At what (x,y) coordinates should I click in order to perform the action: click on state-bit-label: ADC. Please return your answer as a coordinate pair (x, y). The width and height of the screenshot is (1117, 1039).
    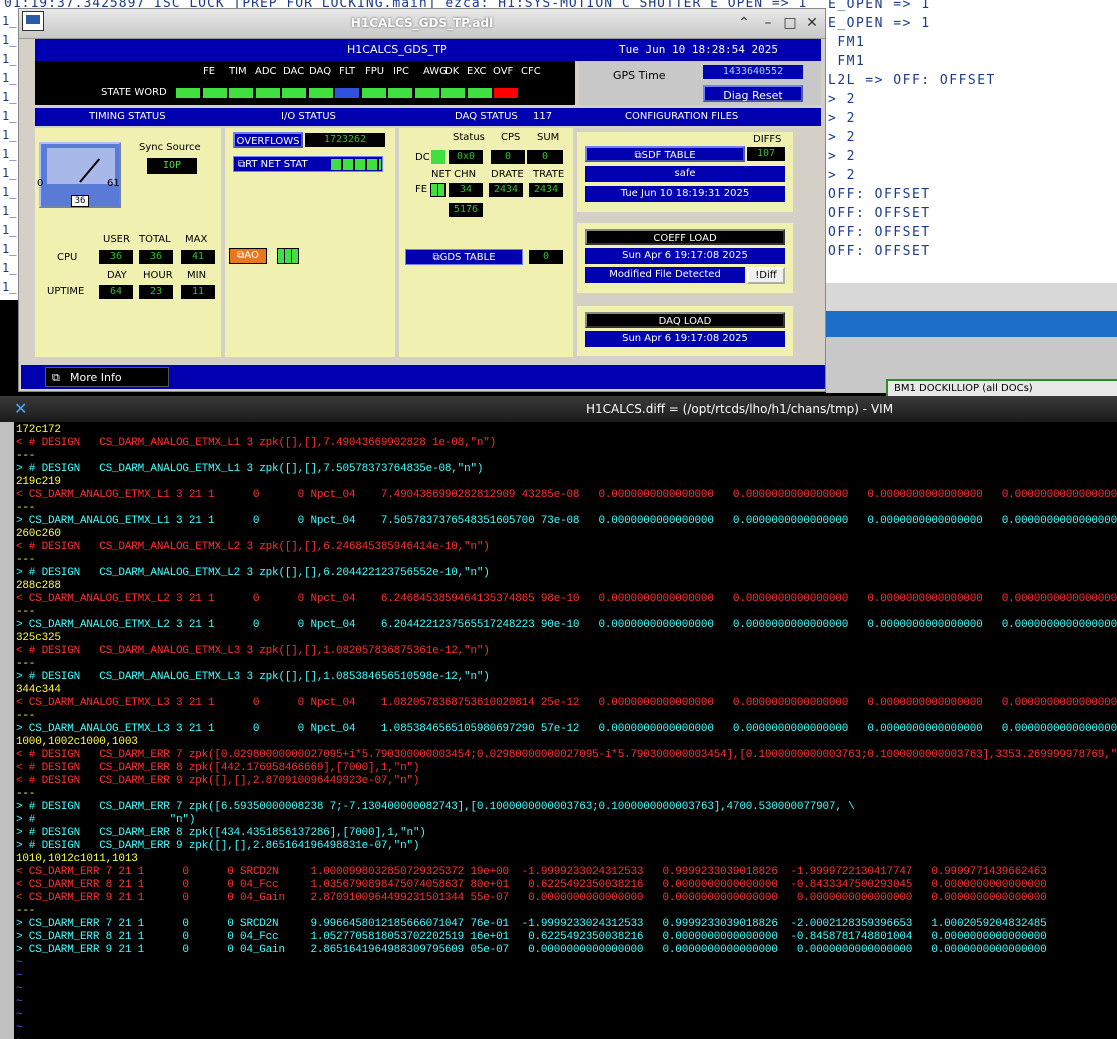
    Looking at the image, I should click on (266, 71).